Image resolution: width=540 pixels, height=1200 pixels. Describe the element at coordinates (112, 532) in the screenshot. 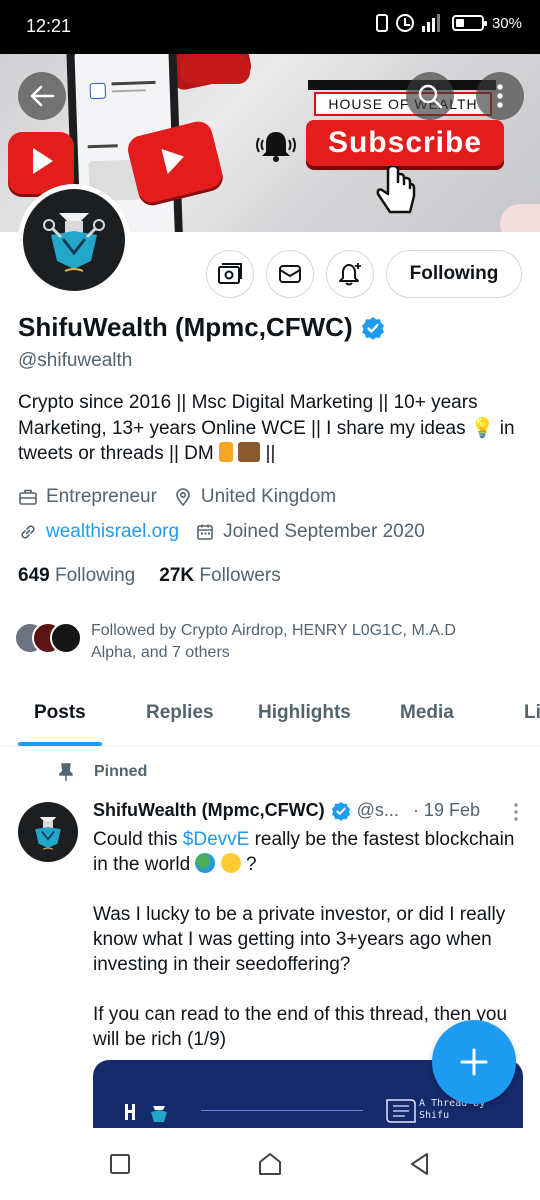

I see `website-link: wealthisrael.org` at that location.